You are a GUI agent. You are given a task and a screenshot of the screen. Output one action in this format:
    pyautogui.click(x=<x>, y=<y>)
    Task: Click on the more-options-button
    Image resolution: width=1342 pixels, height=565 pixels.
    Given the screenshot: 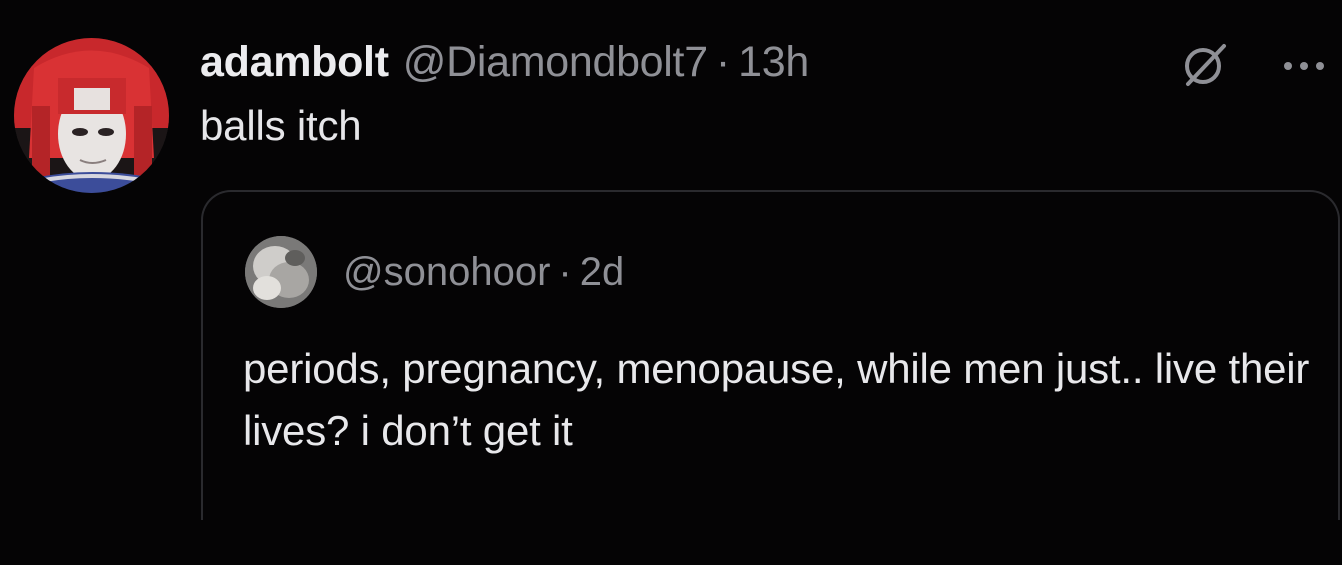 What is the action you would take?
    pyautogui.click(x=1306, y=66)
    